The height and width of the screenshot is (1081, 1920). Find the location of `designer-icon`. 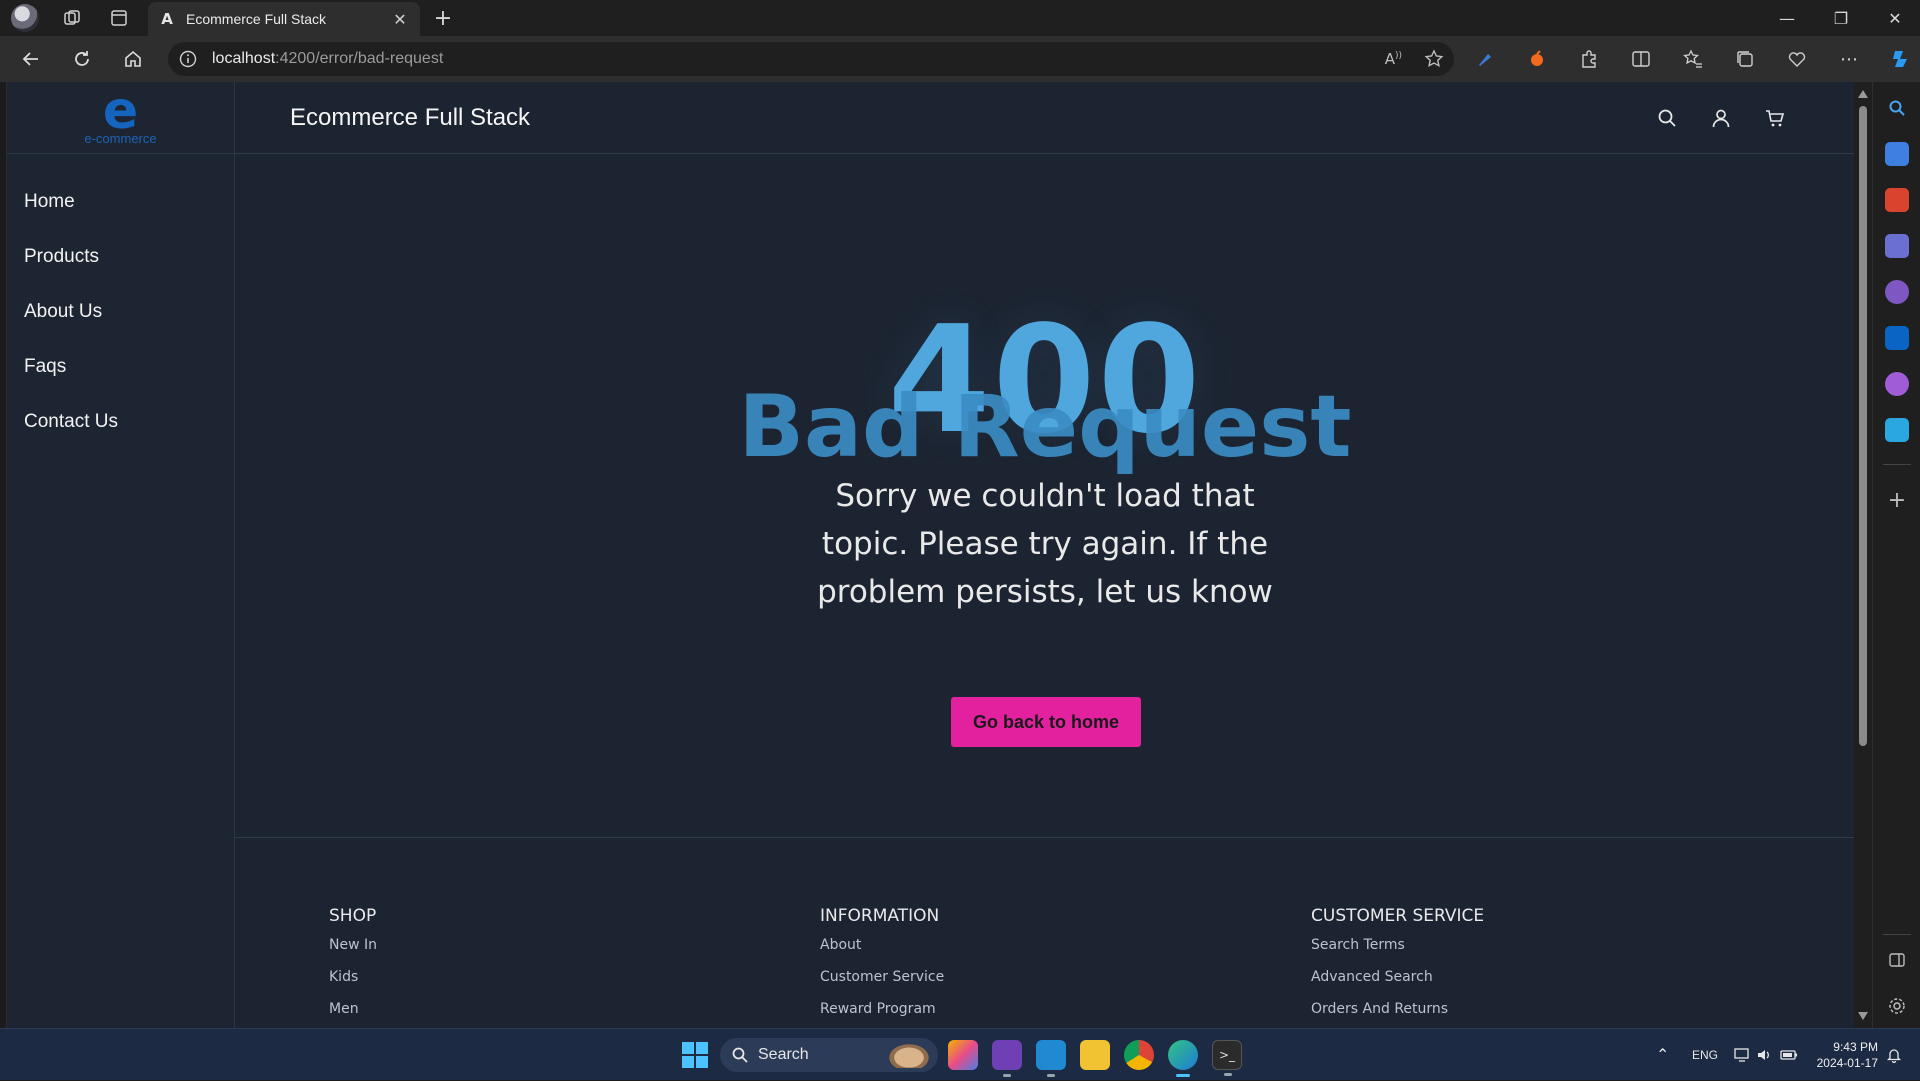

designer-icon is located at coordinates (1897, 384).